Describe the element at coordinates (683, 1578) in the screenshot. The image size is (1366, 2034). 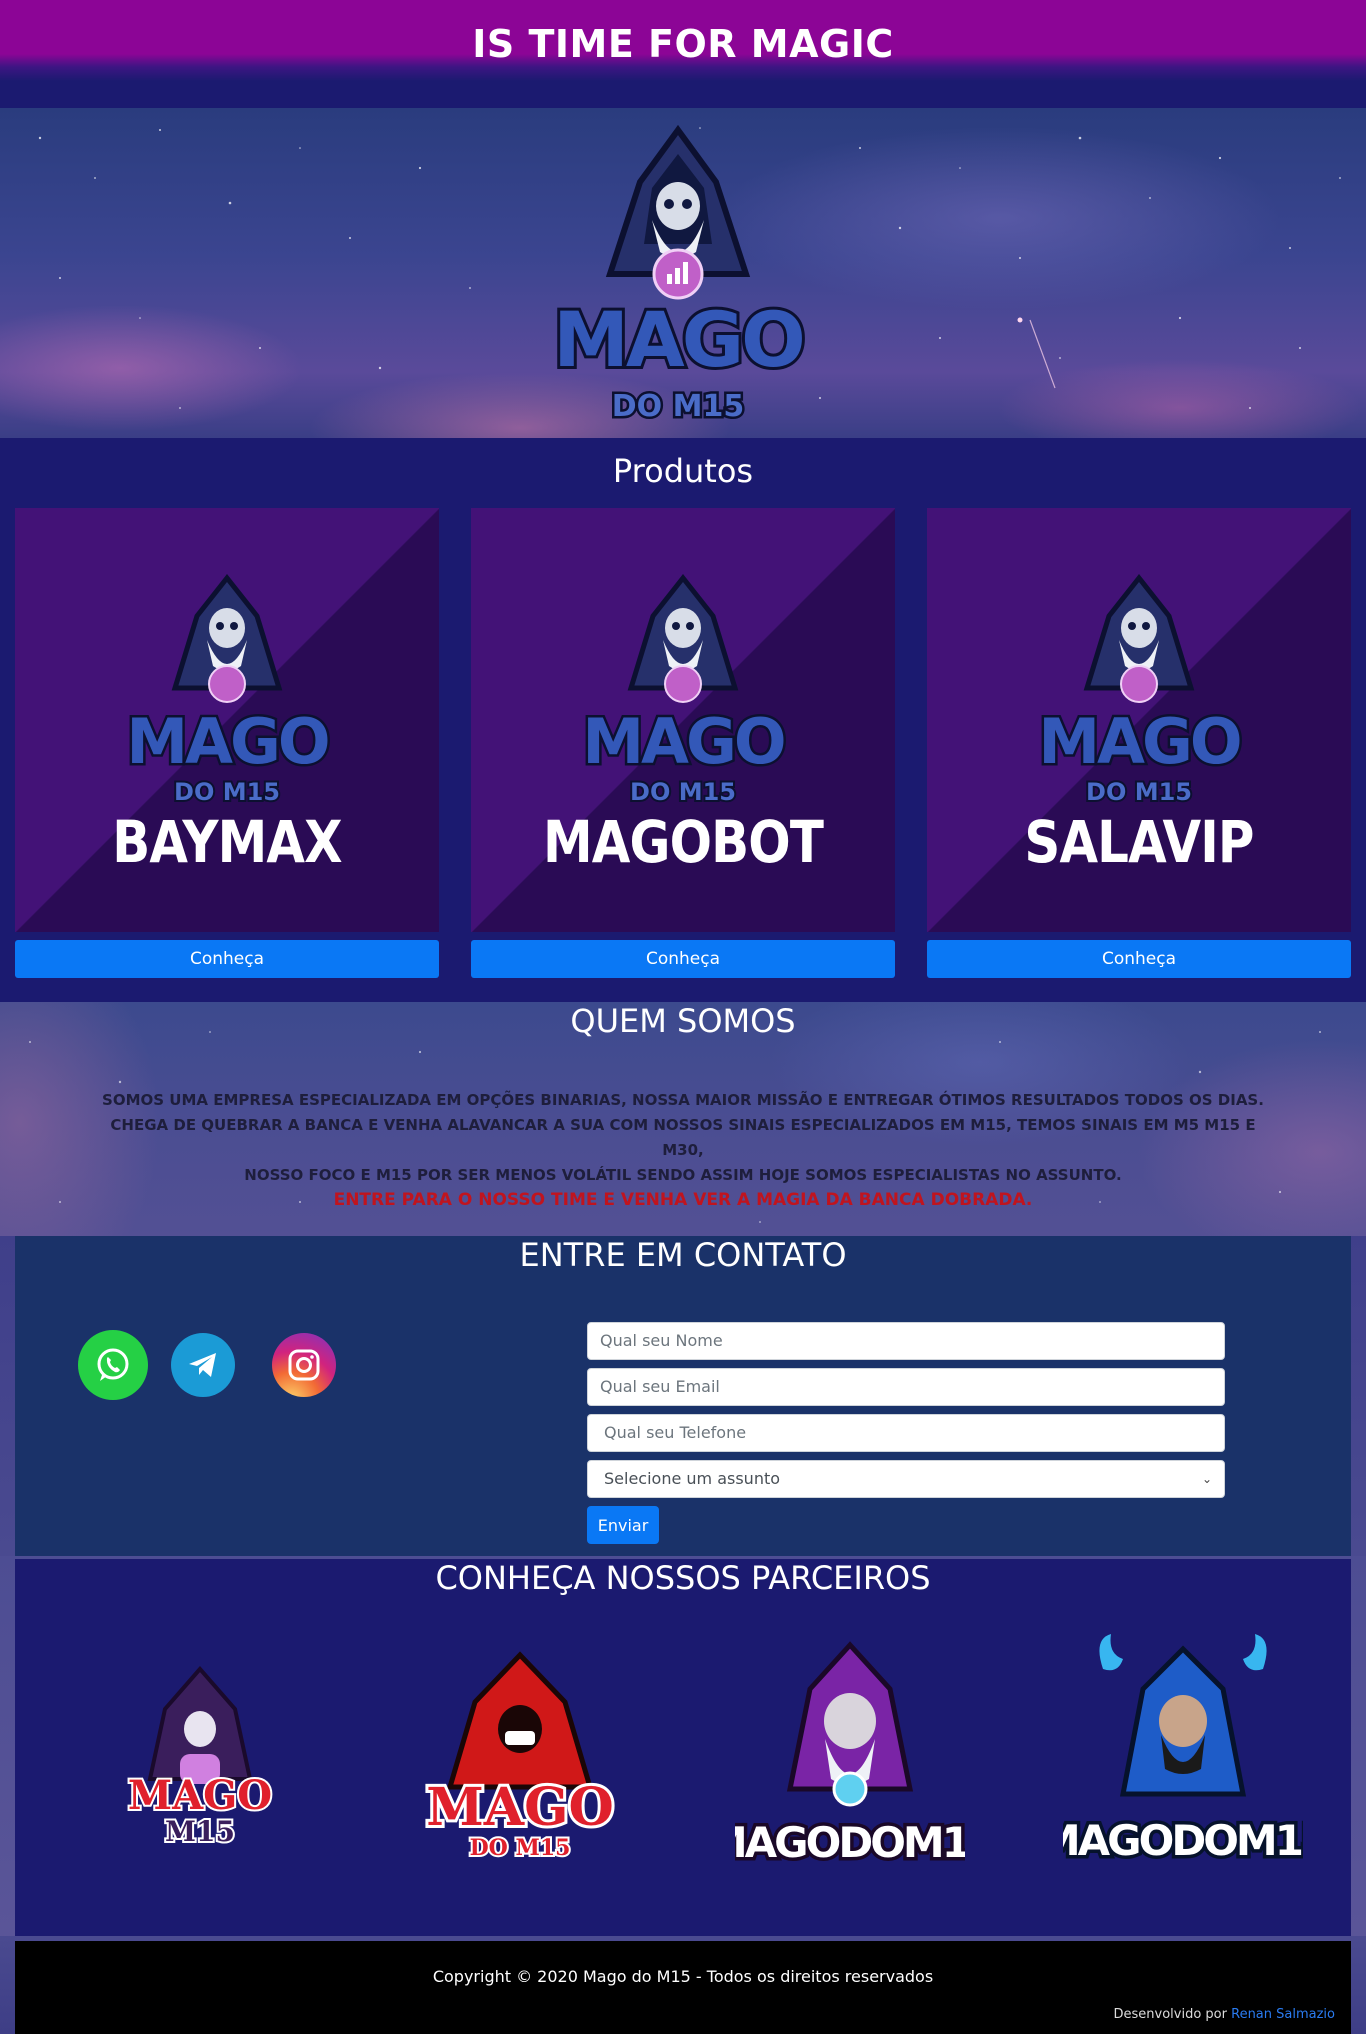
I see `partners-title: CONHEÇA NOSSOS PARCEIROS` at that location.